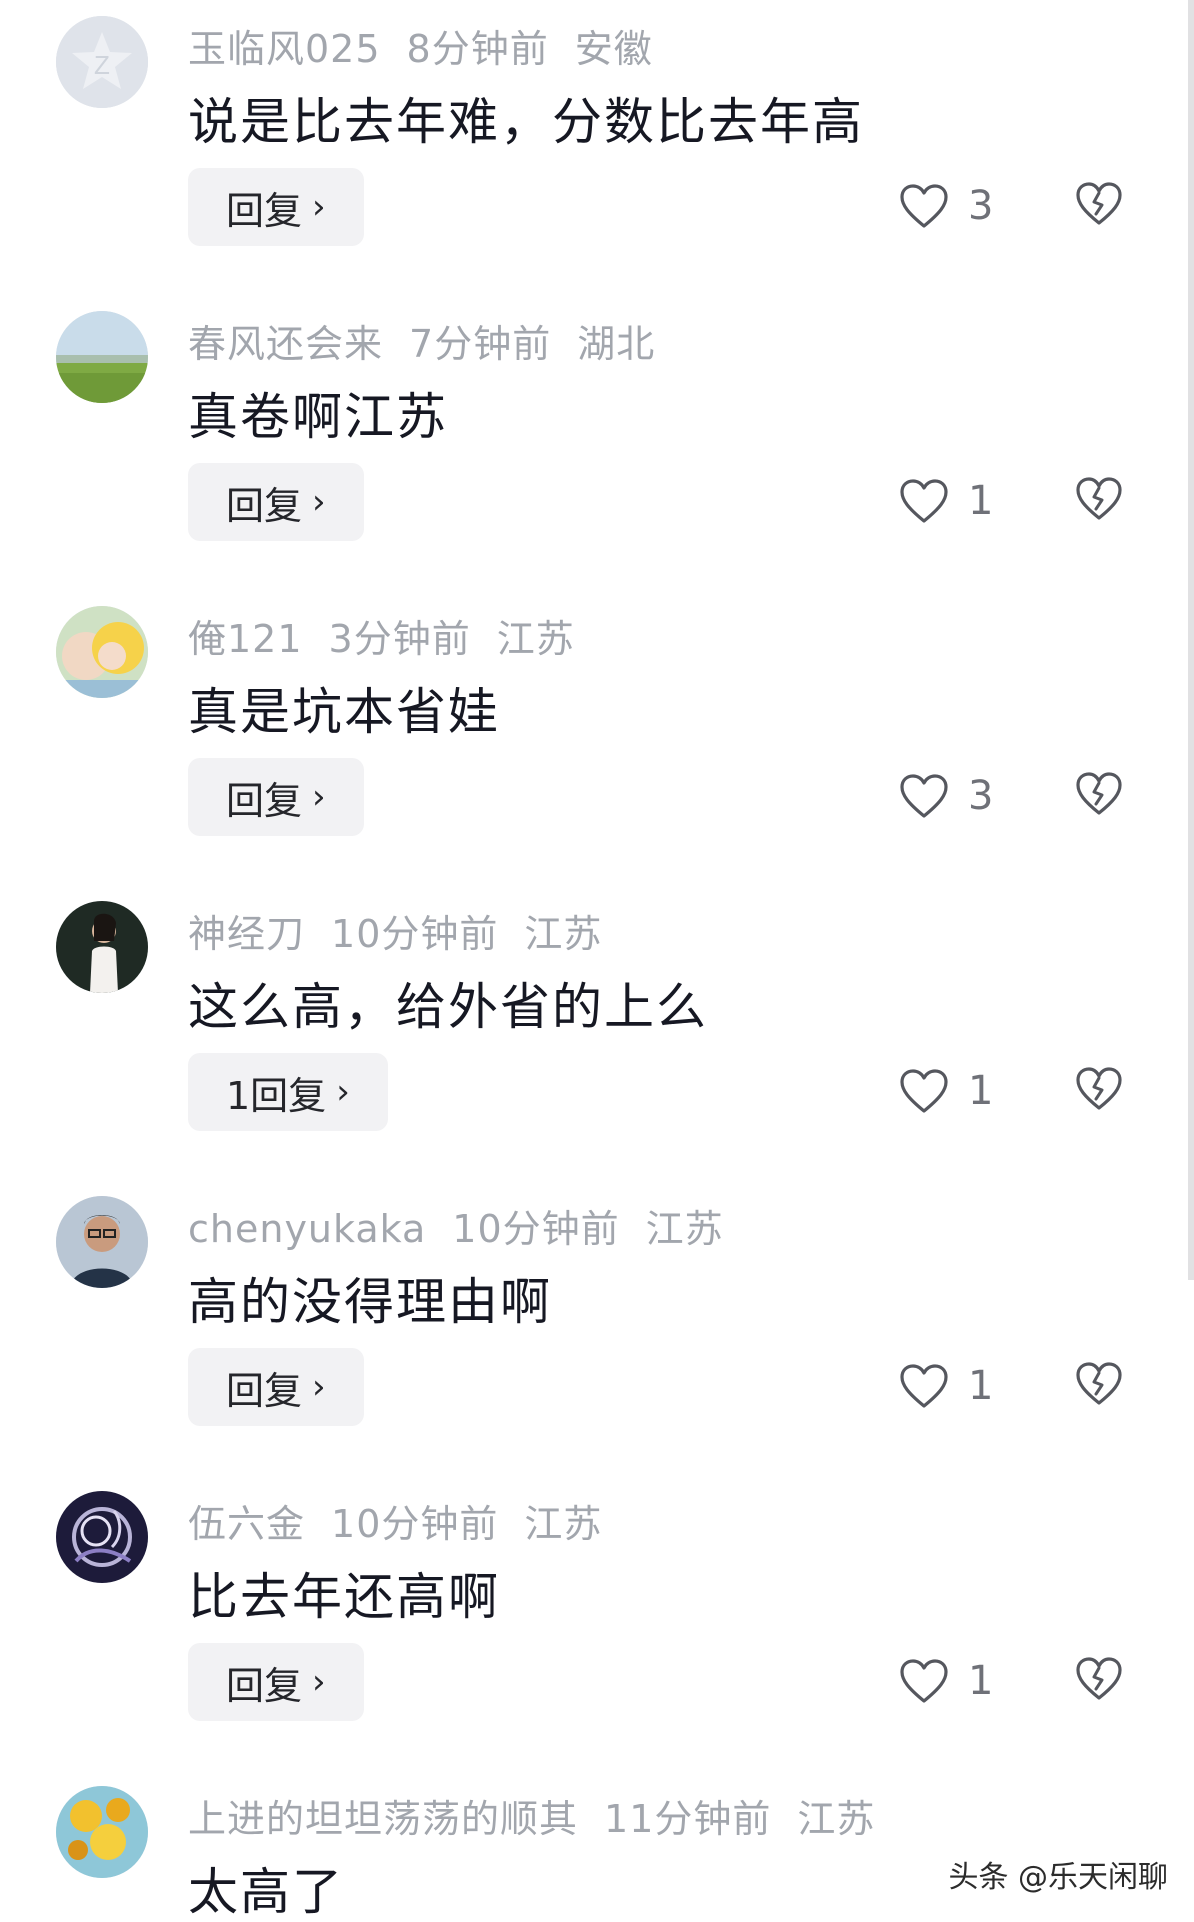  What do you see at coordinates (245, 639) in the screenshot?
I see `username: 俺121` at bounding box center [245, 639].